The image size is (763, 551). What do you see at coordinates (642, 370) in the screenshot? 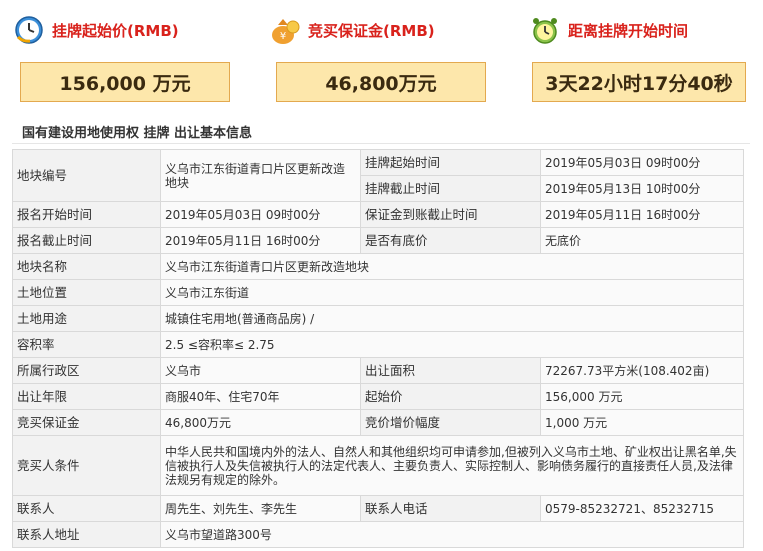
I see `area-value: 72267.73平方米(108.402亩)` at bounding box center [642, 370].